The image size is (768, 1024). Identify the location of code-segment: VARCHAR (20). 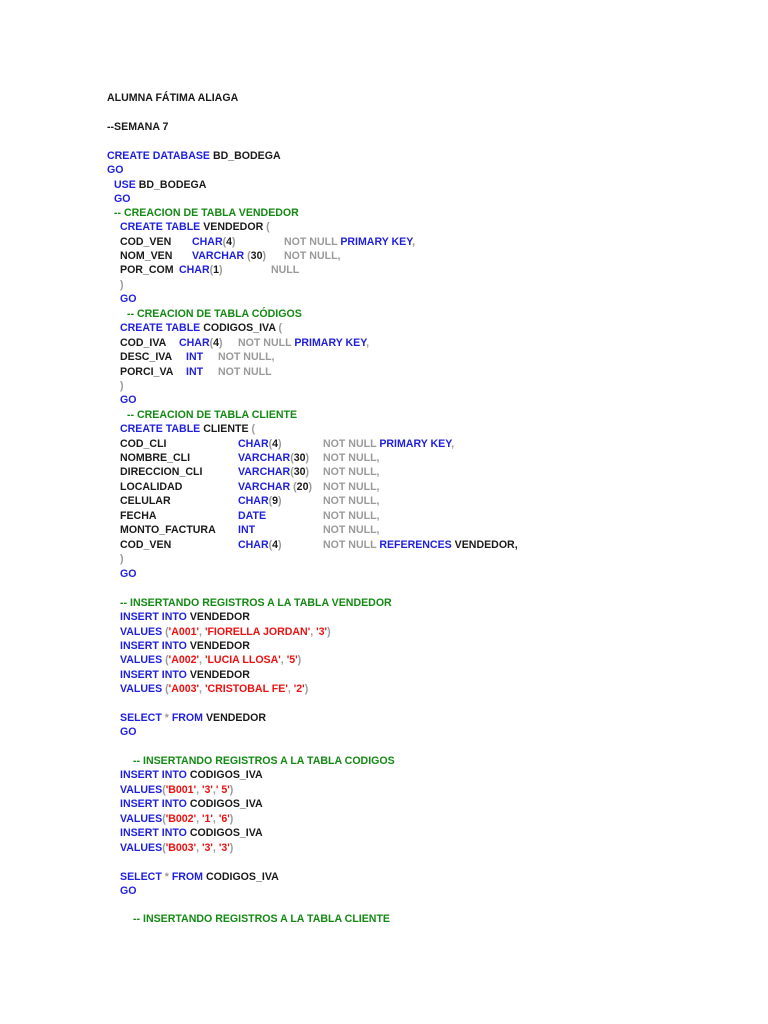
(275, 487).